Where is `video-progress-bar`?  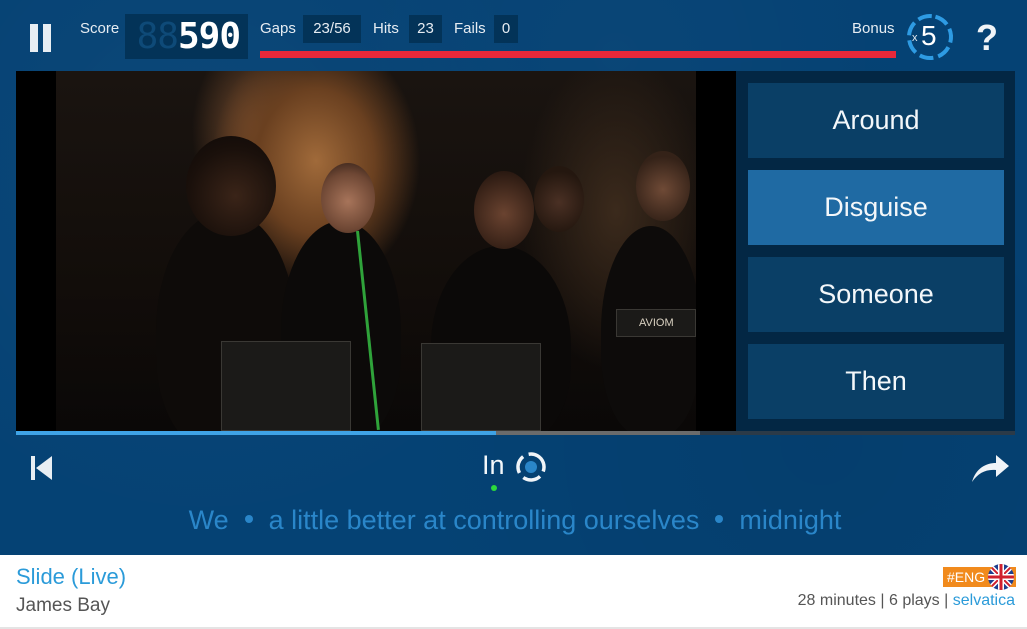 video-progress-bar is located at coordinates (515, 433).